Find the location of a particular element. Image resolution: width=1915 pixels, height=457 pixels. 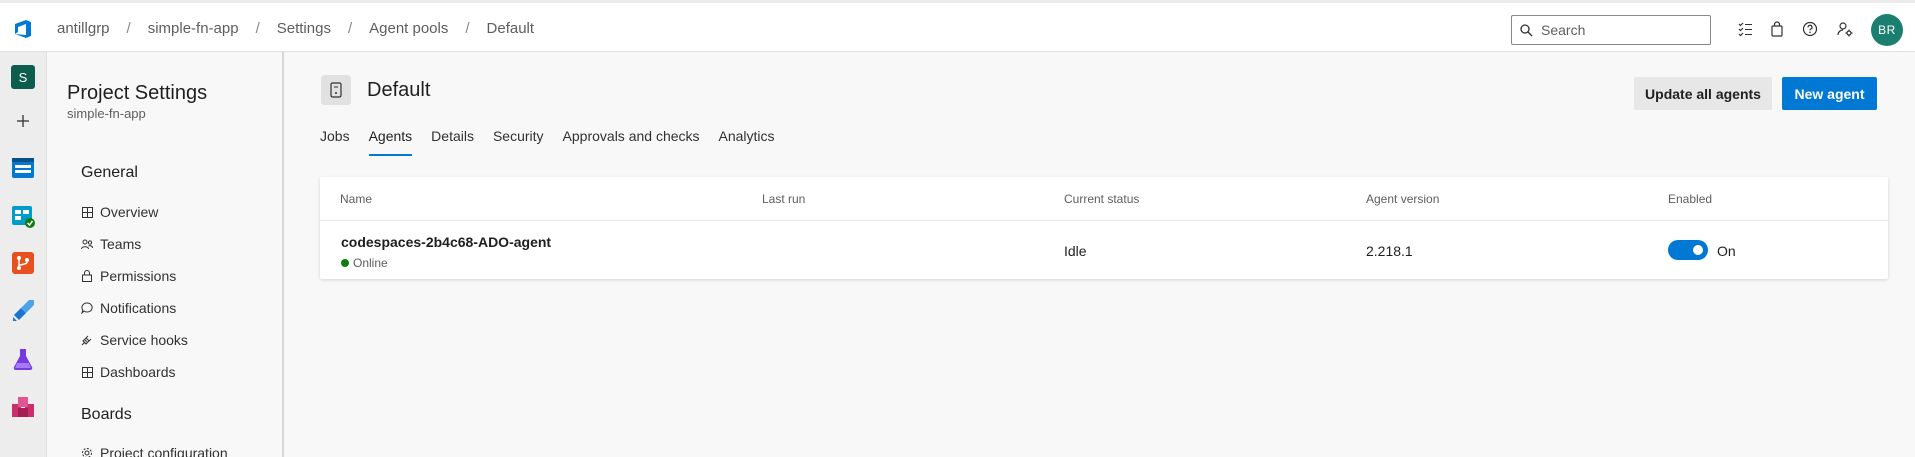

nav-item-label: Project configuration is located at coordinates (164, 451).